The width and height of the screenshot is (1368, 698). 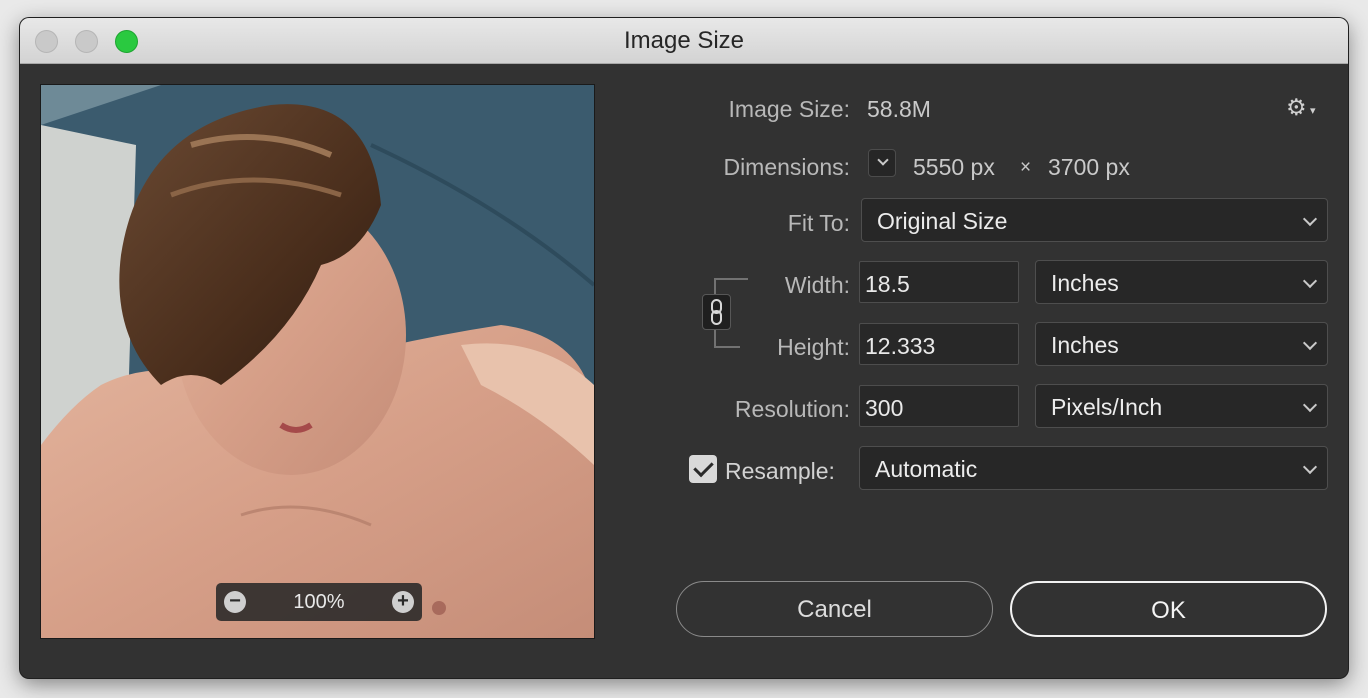 I want to click on window-title: Image Size, so click(x=684, y=40).